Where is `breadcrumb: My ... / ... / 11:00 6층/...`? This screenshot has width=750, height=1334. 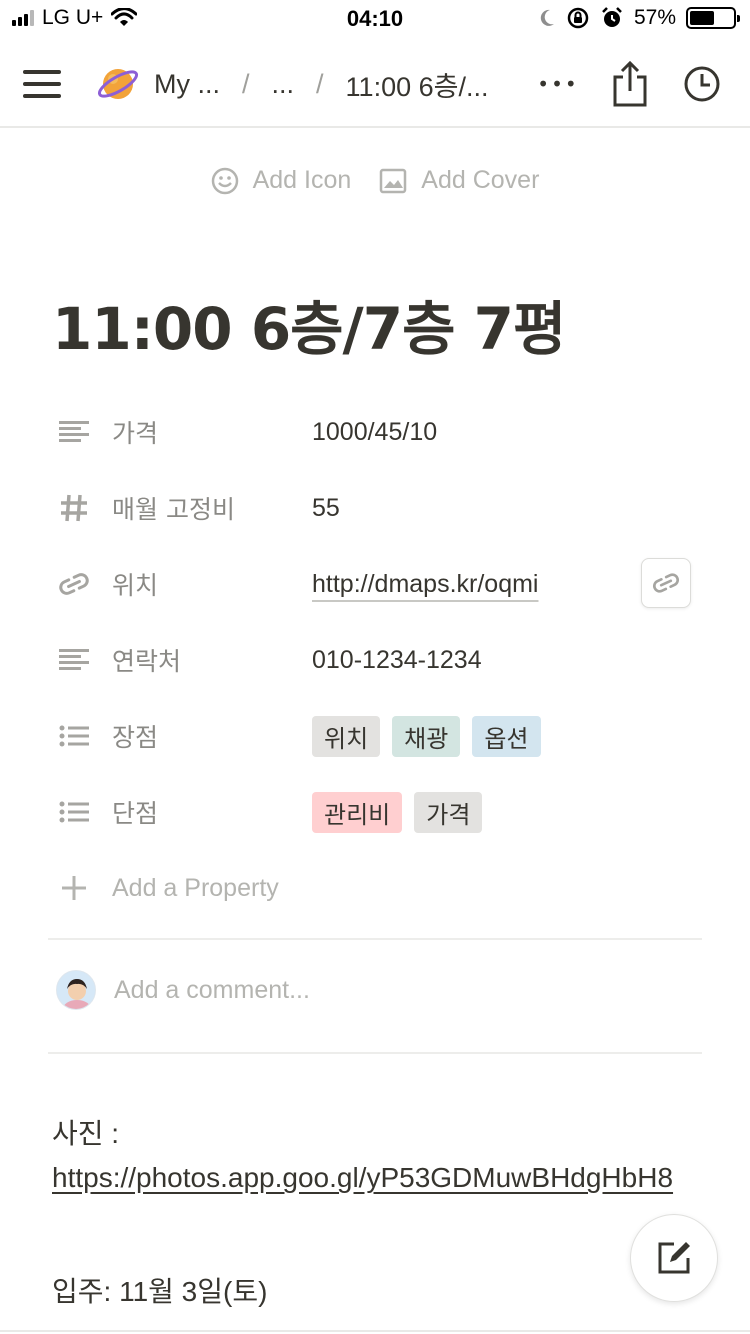 breadcrumb: My ... / ... / 11:00 6층/... is located at coordinates (292, 84).